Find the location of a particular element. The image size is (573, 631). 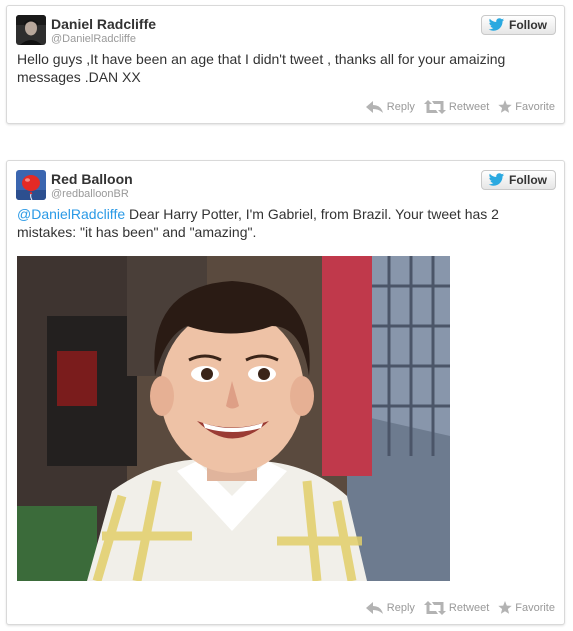

user-name: Red Balloon is located at coordinates (92, 179).